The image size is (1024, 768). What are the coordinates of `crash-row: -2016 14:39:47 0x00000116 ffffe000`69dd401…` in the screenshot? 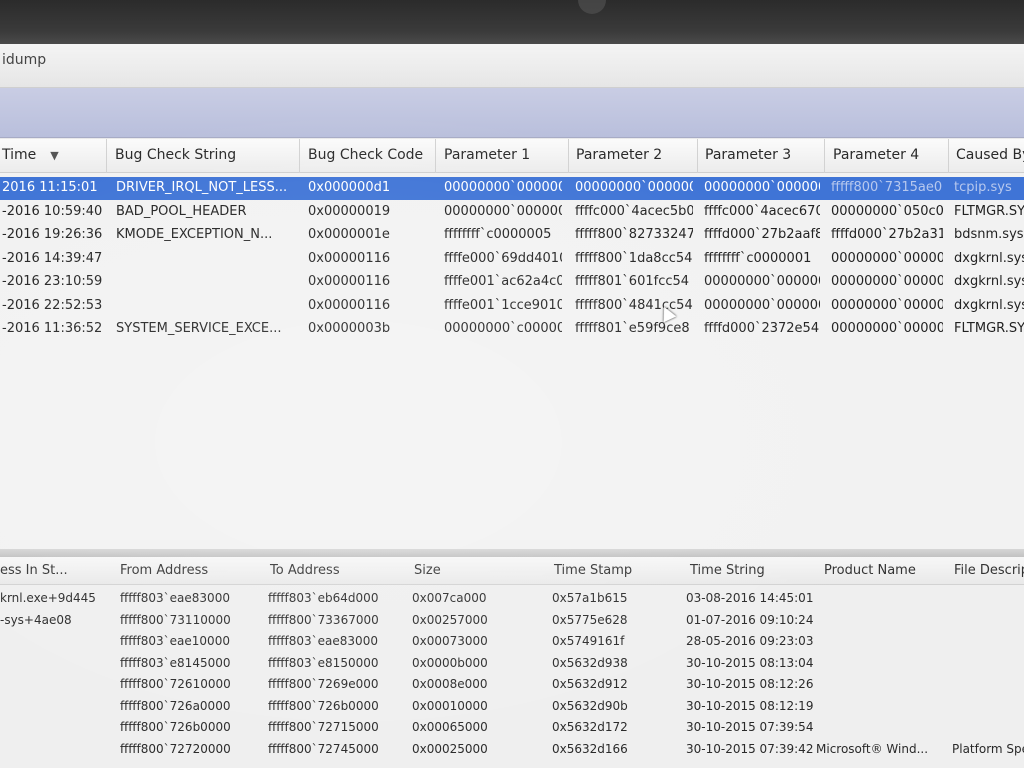 It's located at (512, 259).